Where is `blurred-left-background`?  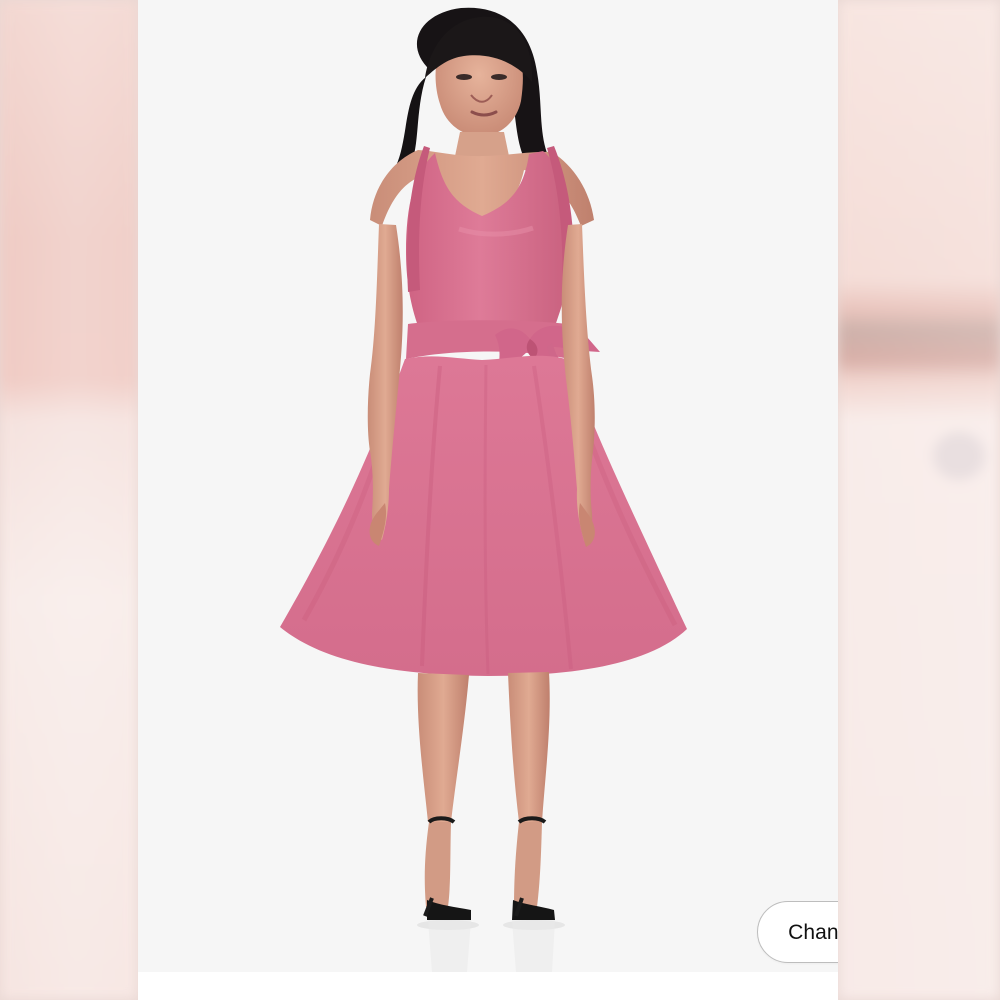
blurred-left-background is located at coordinates (69, 500).